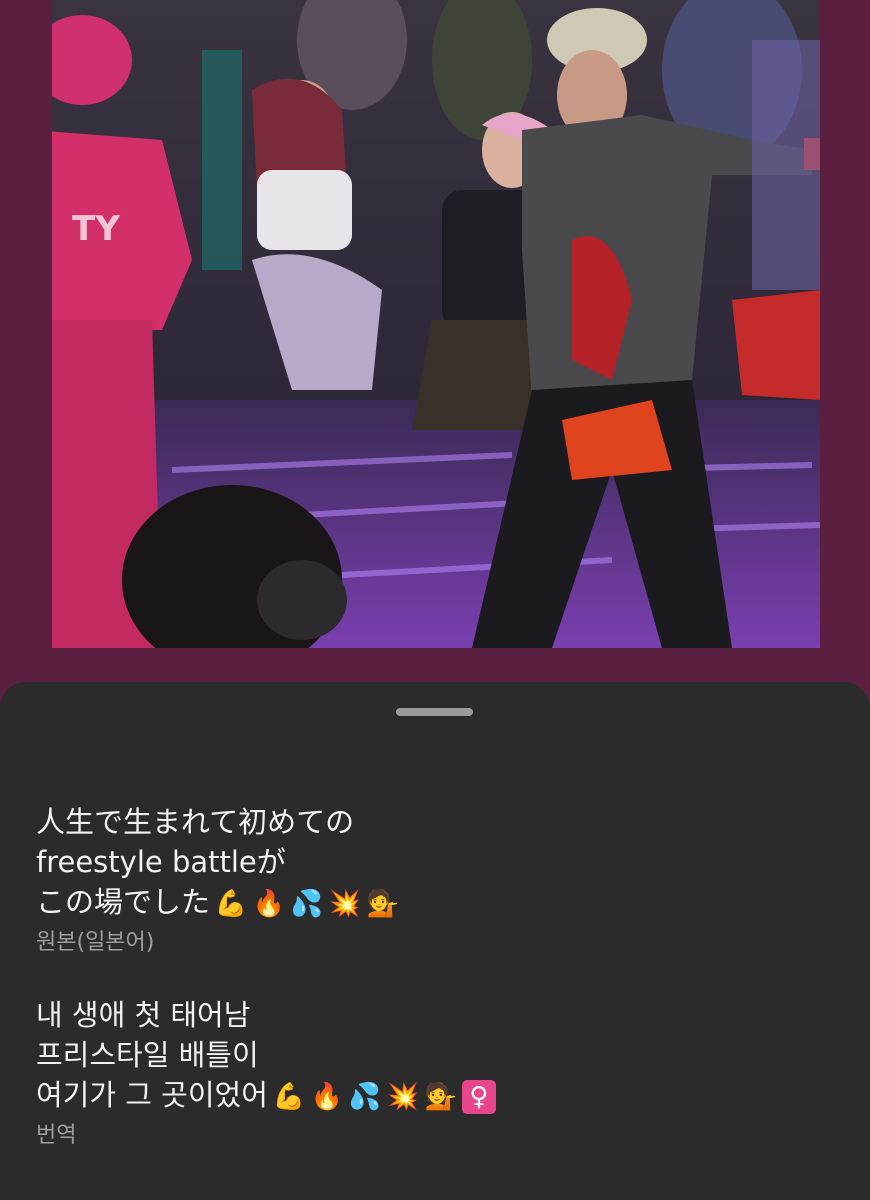 The width and height of the screenshot is (870, 1200). What do you see at coordinates (152, 1095) in the screenshot?
I see `translation-line-3-text: 여기가 그 곳이었어` at bounding box center [152, 1095].